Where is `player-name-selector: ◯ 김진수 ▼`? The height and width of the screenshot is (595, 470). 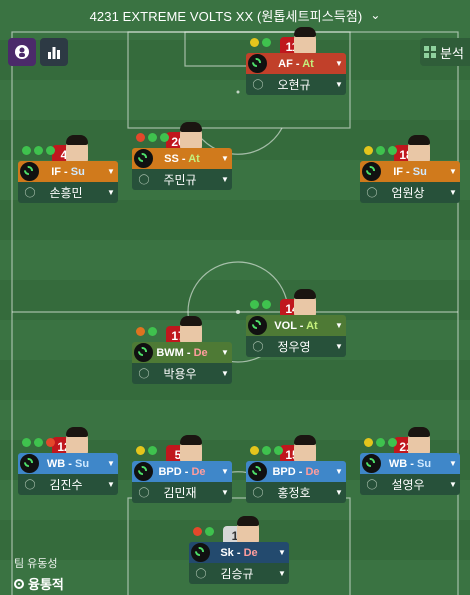
player-name-selector: ◯ 김진수 ▼ is located at coordinates (68, 484).